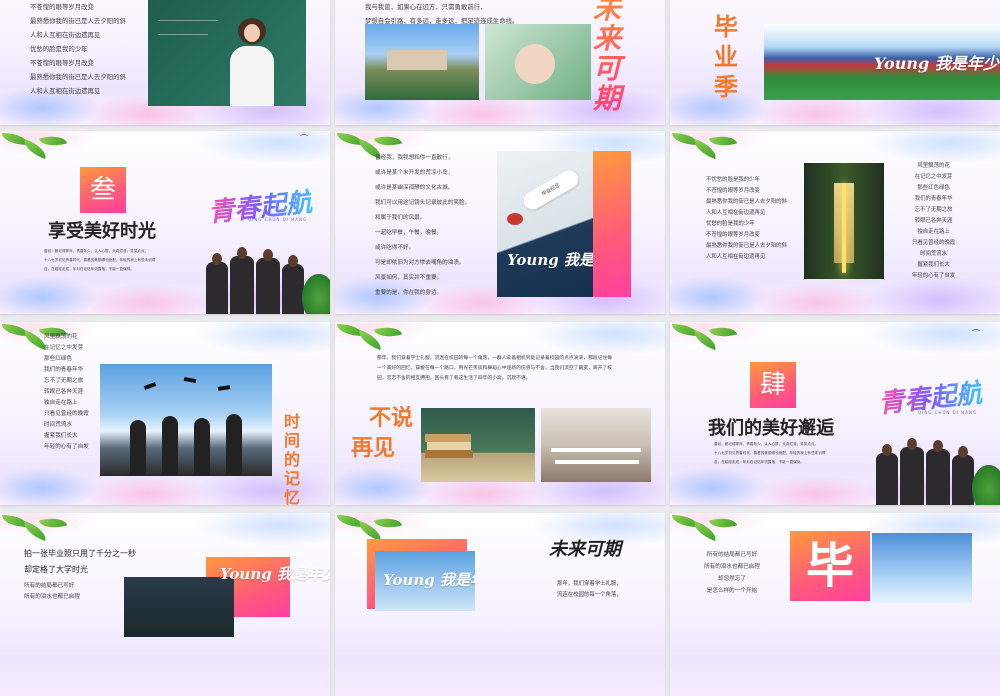 Image resolution: width=1000 pixels, height=696 pixels. What do you see at coordinates (922, 568) in the screenshot?
I see `sky-photo` at bounding box center [922, 568].